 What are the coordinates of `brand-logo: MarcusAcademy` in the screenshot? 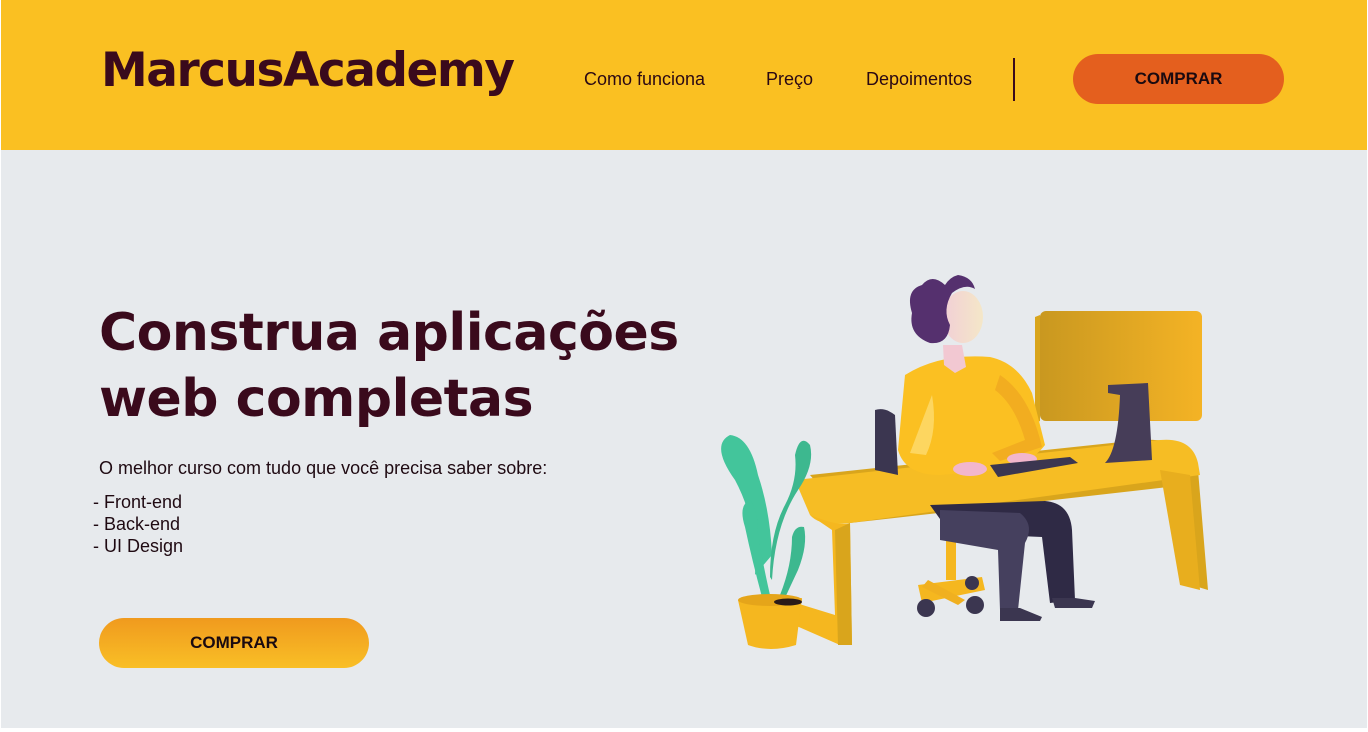 It's located at (308, 71).